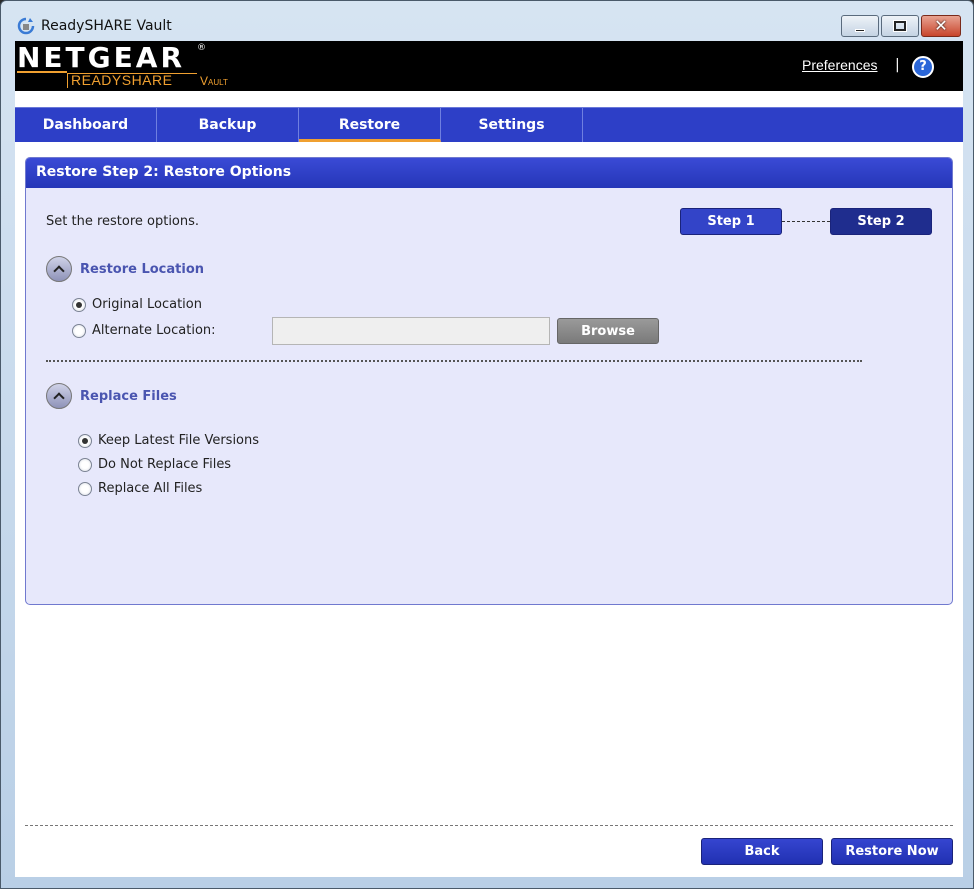  What do you see at coordinates (411, 331) in the screenshot?
I see `alternate-location-input` at bounding box center [411, 331].